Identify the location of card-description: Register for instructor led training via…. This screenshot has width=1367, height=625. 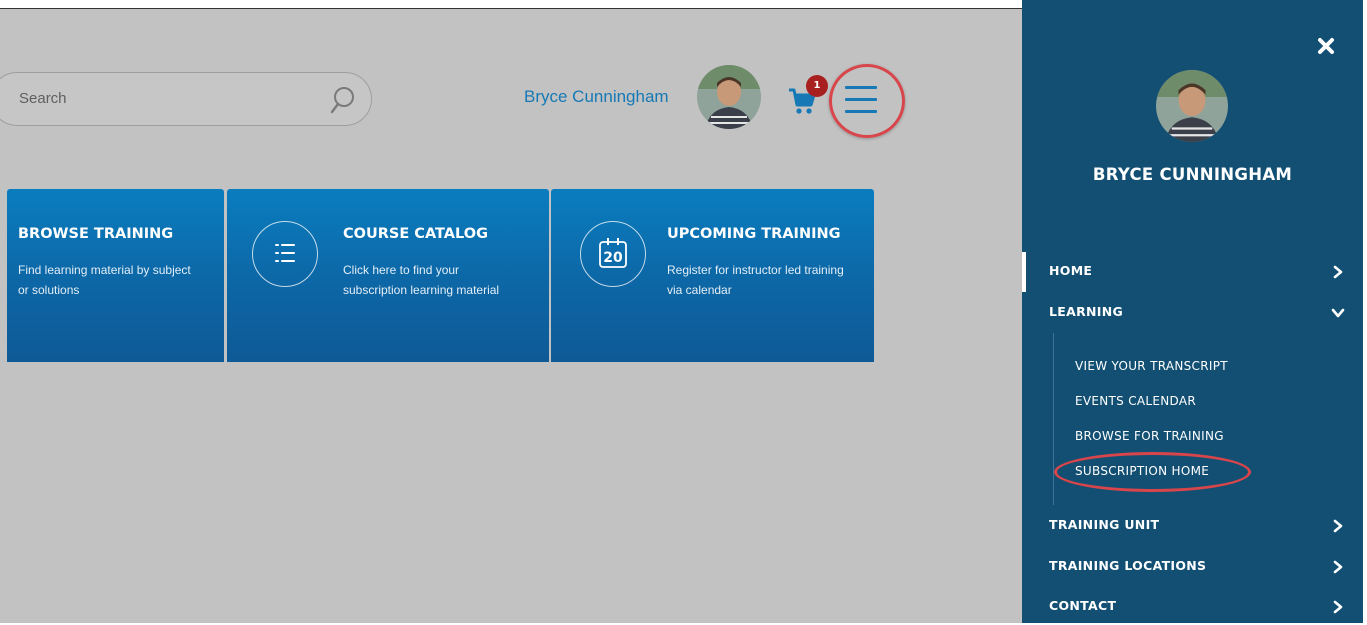
(755, 280).